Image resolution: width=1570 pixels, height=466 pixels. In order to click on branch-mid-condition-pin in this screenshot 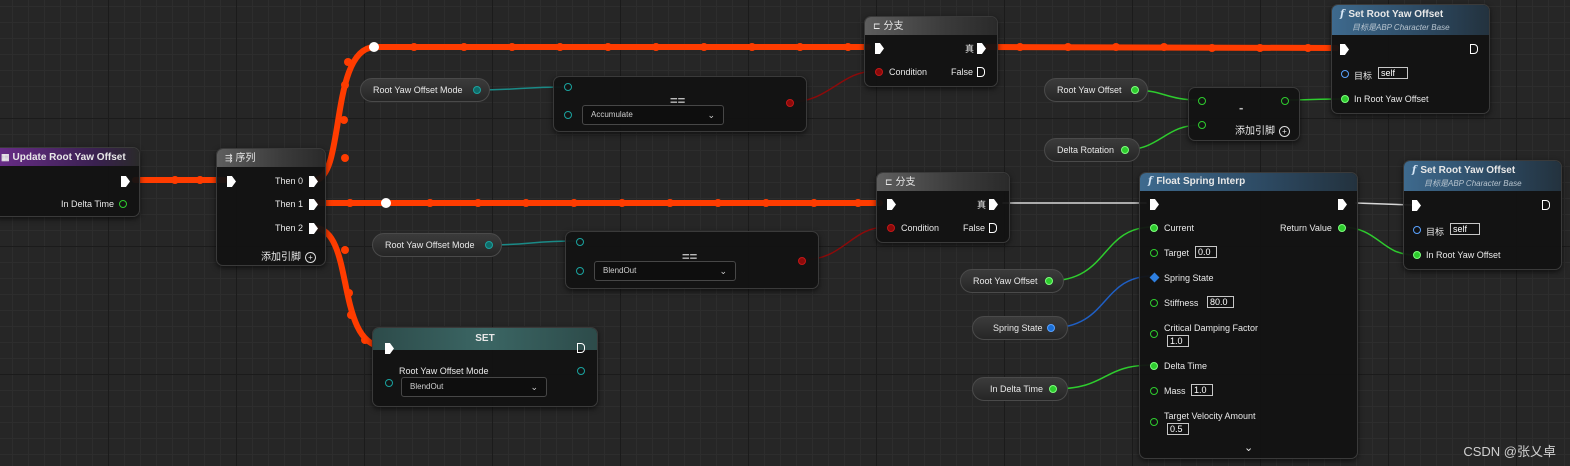, I will do `click(891, 228)`.